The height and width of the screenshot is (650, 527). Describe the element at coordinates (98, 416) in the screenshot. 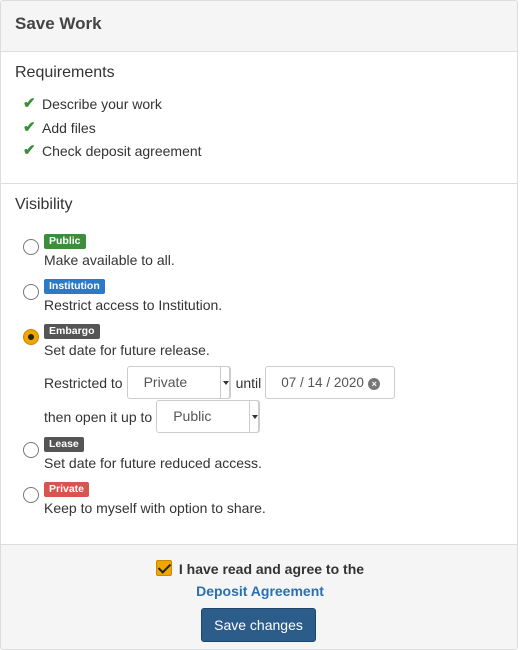

I see `then-label: then open it up to` at that location.